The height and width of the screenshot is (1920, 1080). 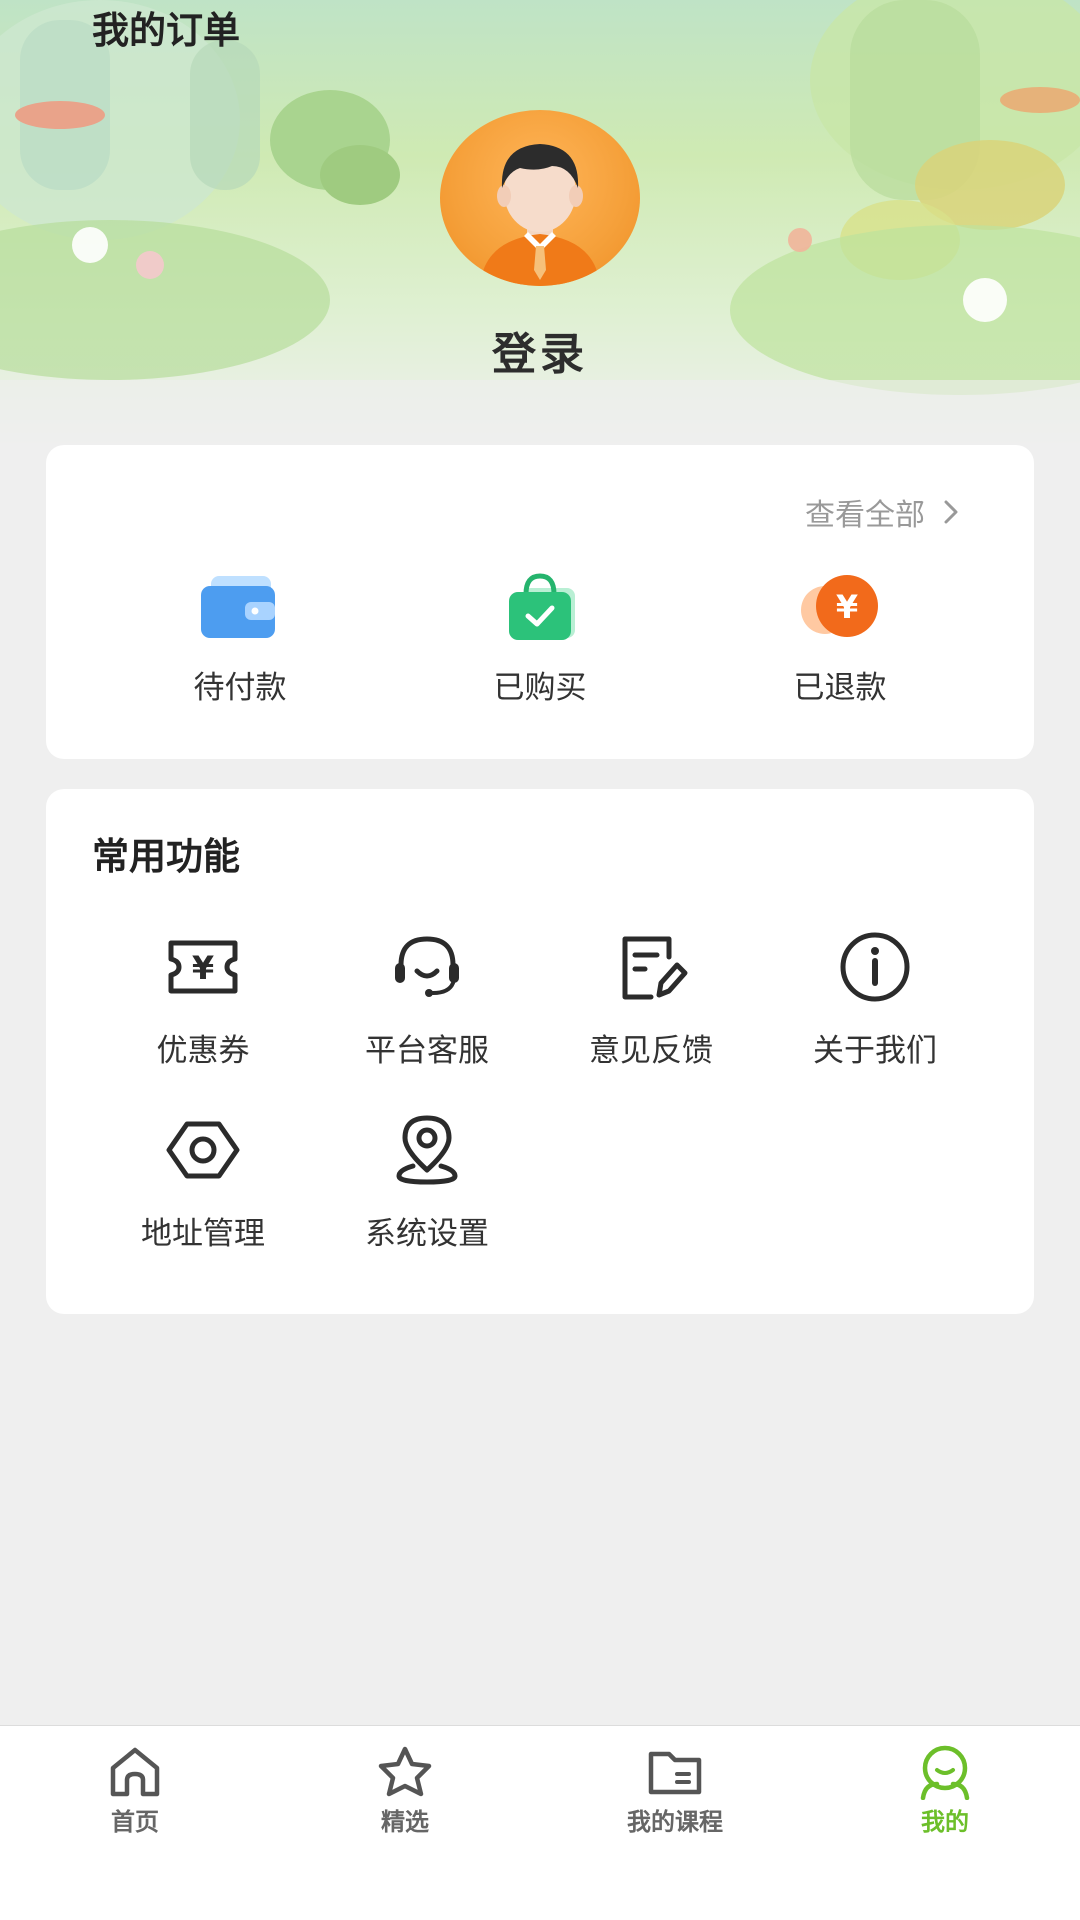 I want to click on user-icon, so click(x=945, y=1772).